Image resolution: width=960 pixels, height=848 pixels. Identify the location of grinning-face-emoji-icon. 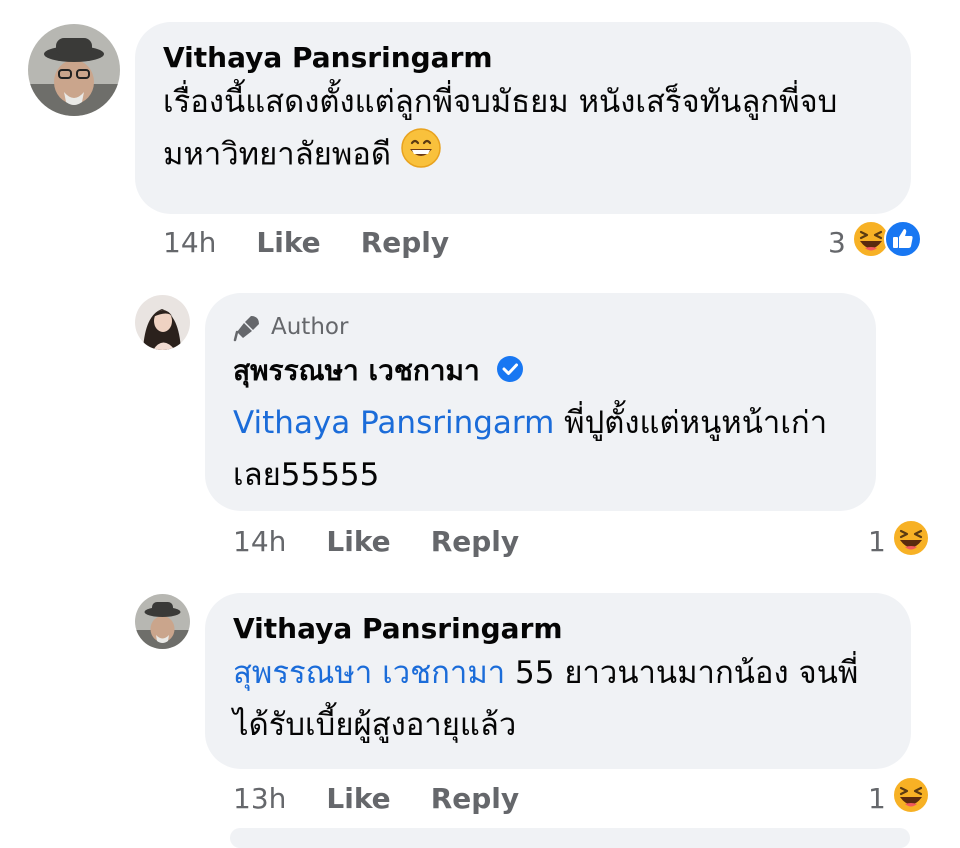
(421, 156).